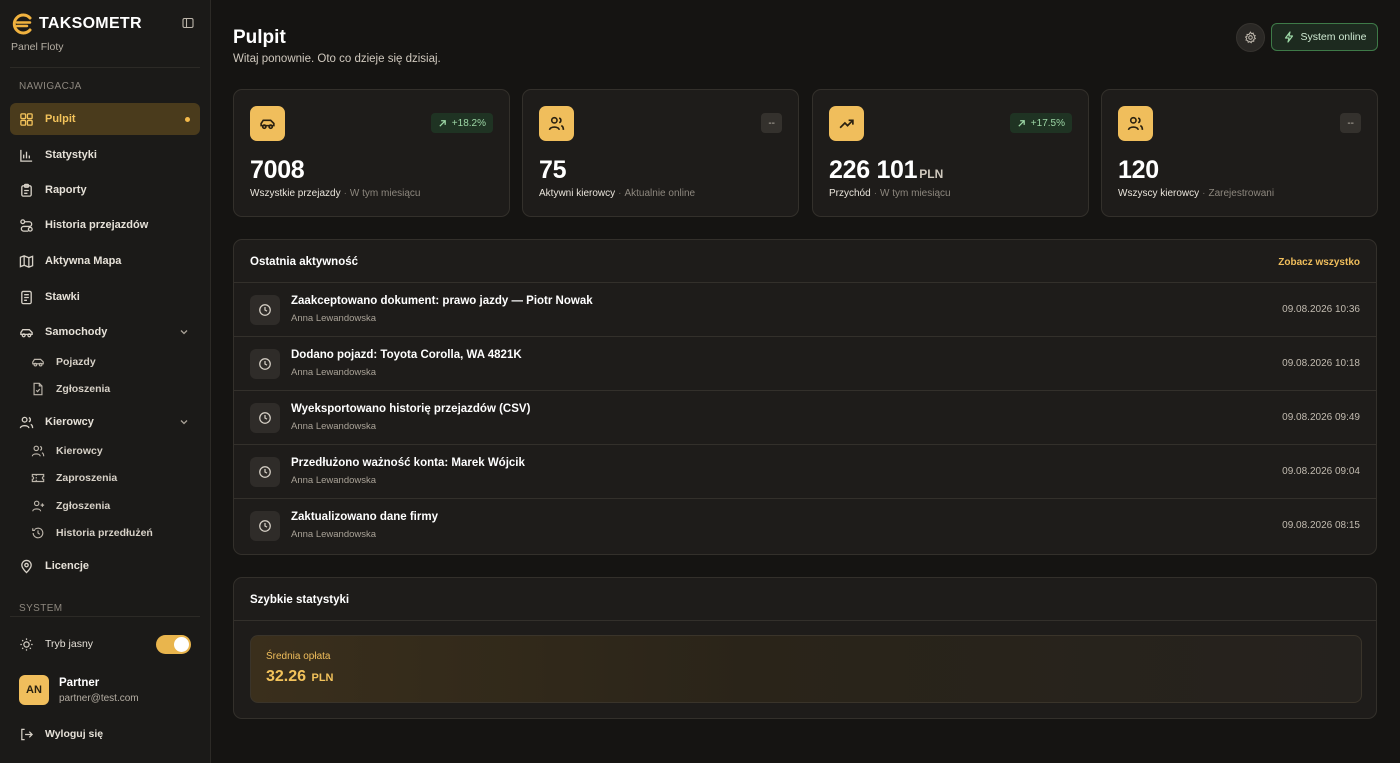  What do you see at coordinates (105, 734) in the screenshot?
I see `logout-button: Wyloguj się` at bounding box center [105, 734].